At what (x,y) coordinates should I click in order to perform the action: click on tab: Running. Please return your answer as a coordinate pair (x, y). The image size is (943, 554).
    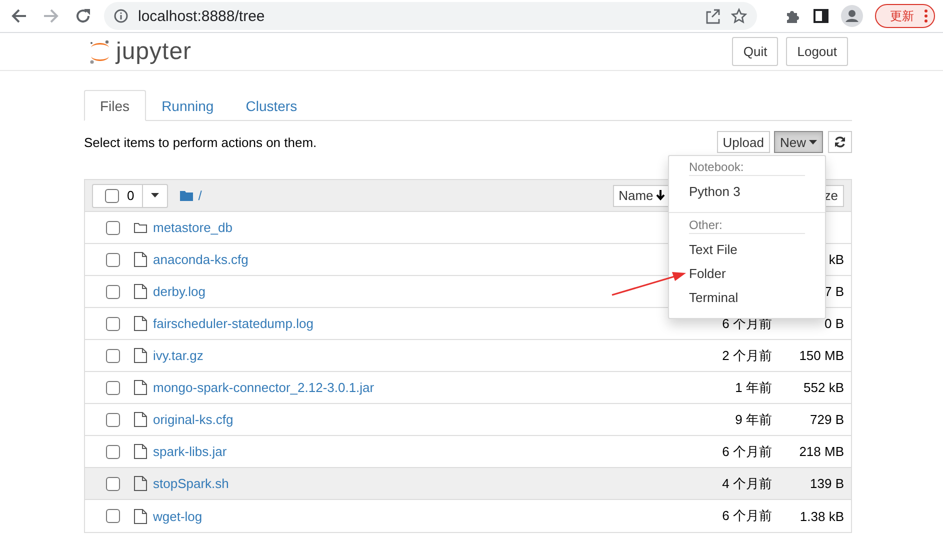
    Looking at the image, I should click on (188, 105).